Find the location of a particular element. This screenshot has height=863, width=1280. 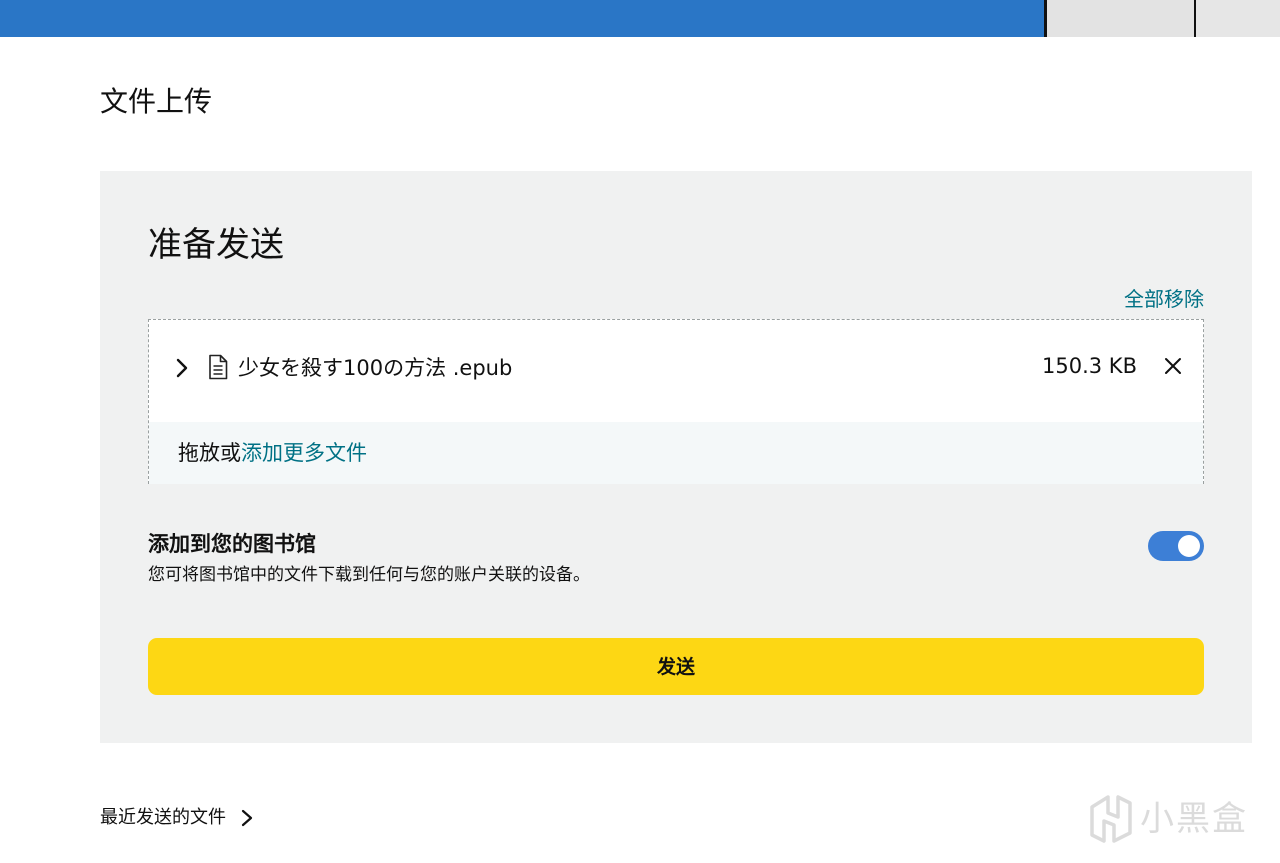

add-files-row: 拖放或添加更多文件 is located at coordinates (676, 453).